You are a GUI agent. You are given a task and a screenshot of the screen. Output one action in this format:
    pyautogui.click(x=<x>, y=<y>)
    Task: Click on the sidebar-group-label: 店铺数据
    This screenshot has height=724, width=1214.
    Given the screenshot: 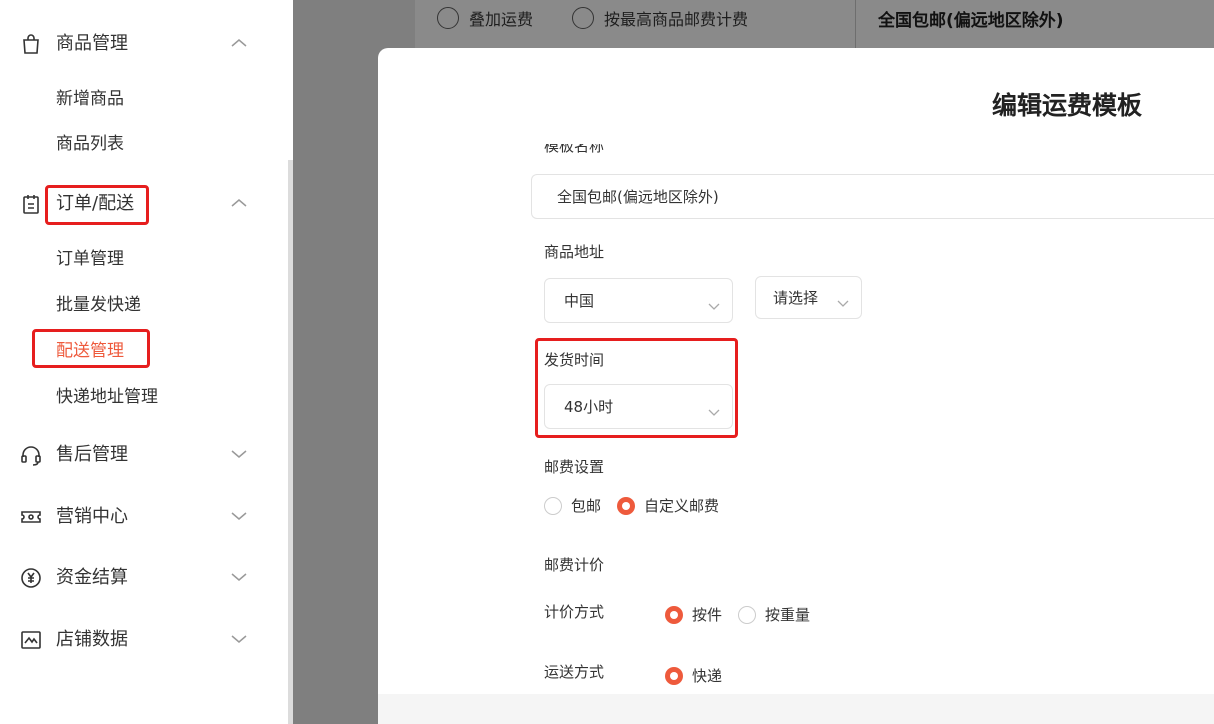 What is the action you would take?
    pyautogui.click(x=92, y=639)
    